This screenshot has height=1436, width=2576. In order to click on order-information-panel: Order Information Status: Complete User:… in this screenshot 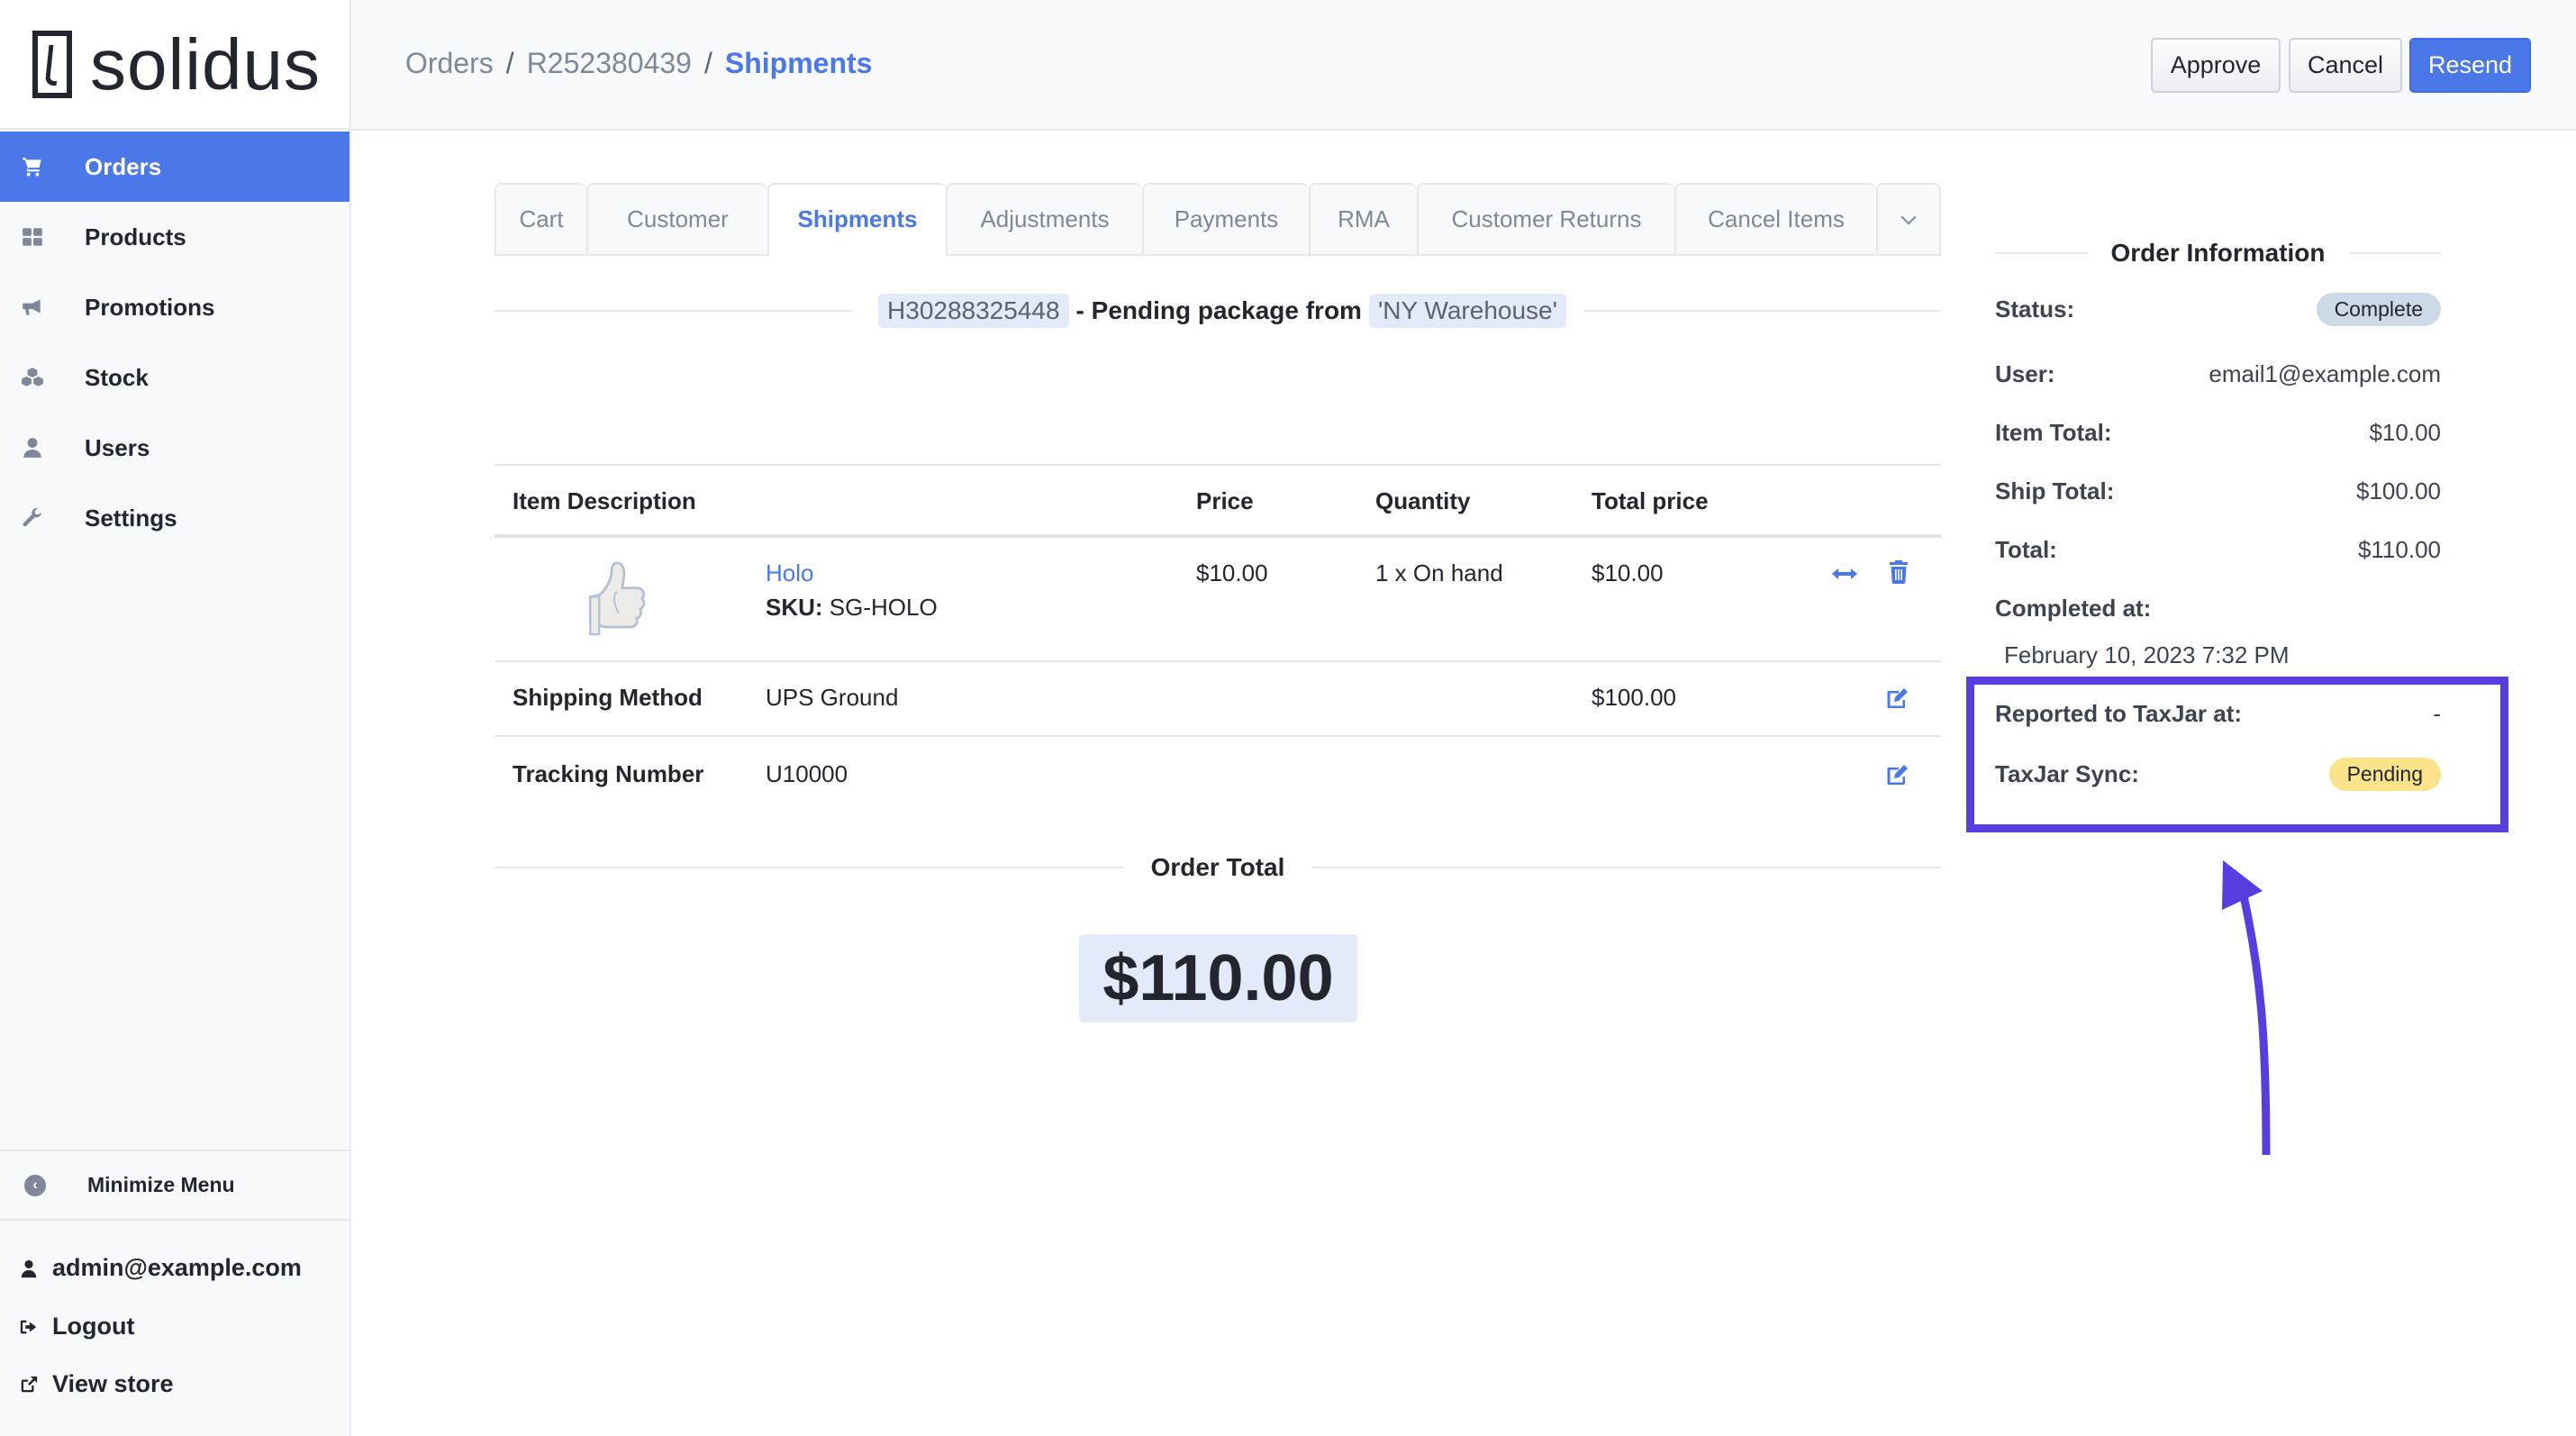, I will do `click(2218, 510)`.